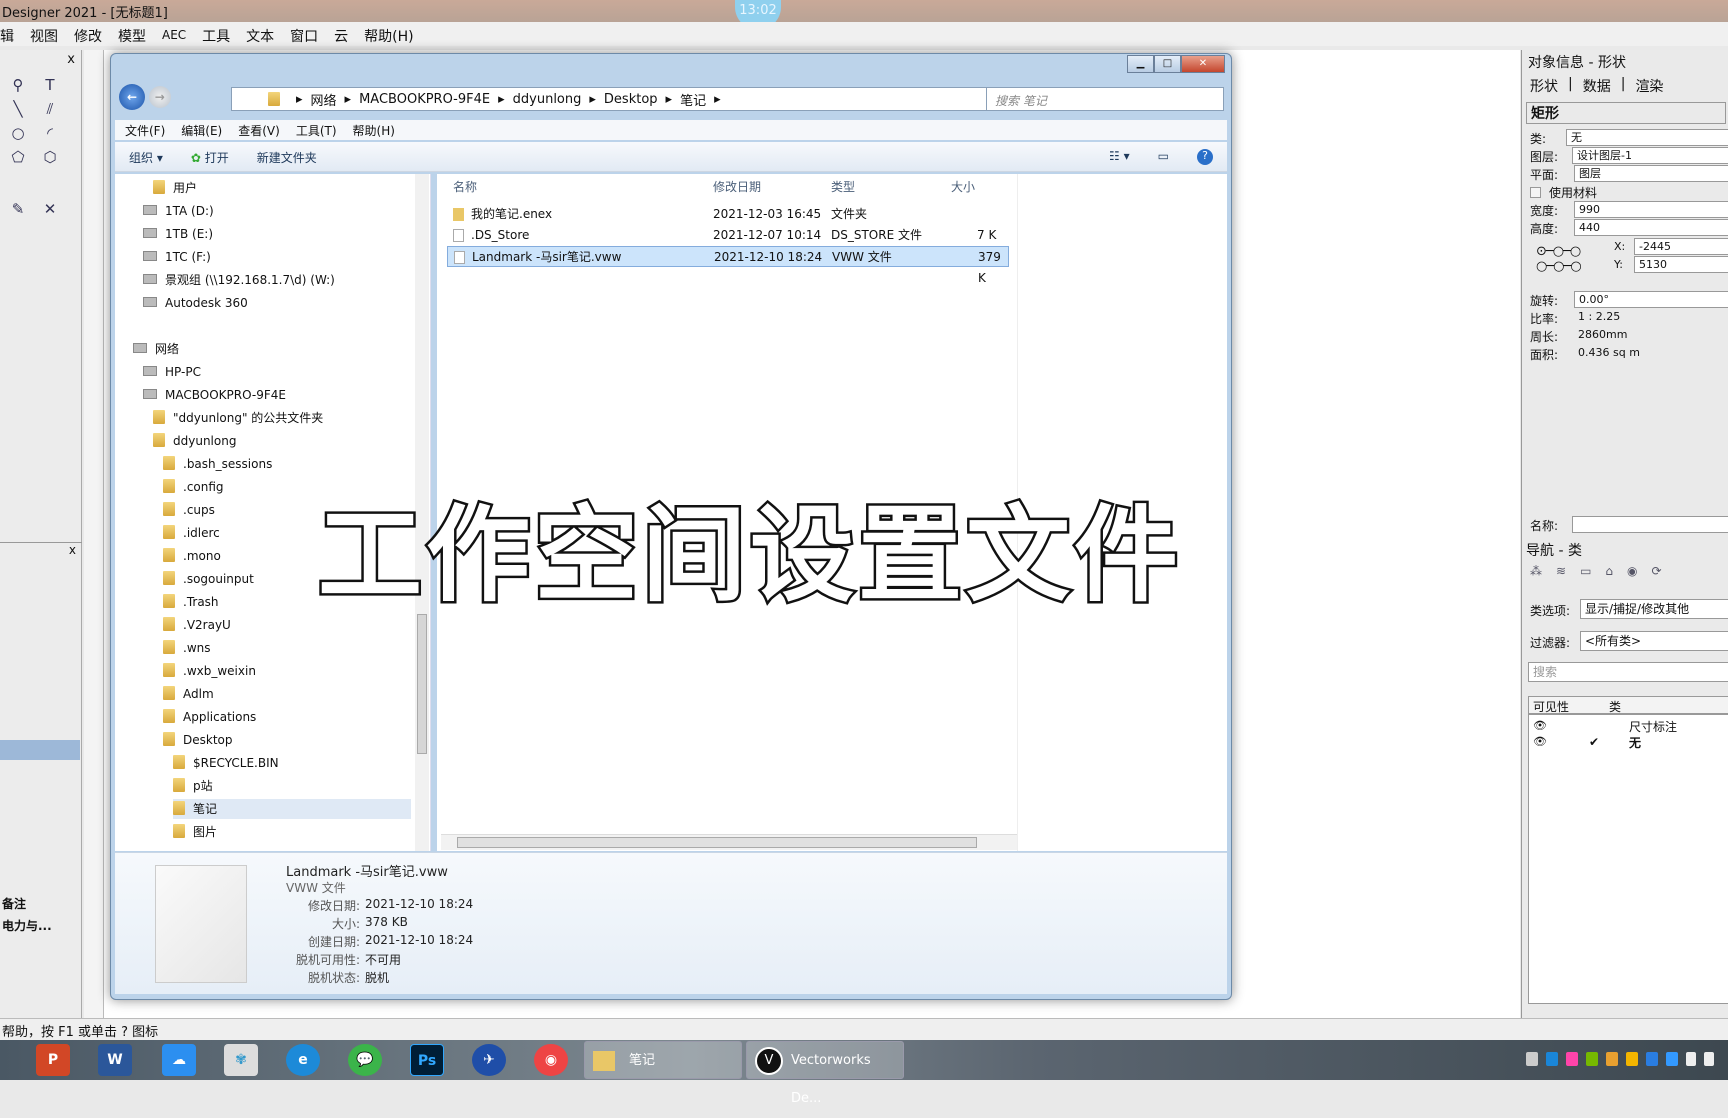 Image resolution: width=1728 pixels, height=1118 pixels. I want to click on search-input: 搜索 笔记, so click(1105, 99).